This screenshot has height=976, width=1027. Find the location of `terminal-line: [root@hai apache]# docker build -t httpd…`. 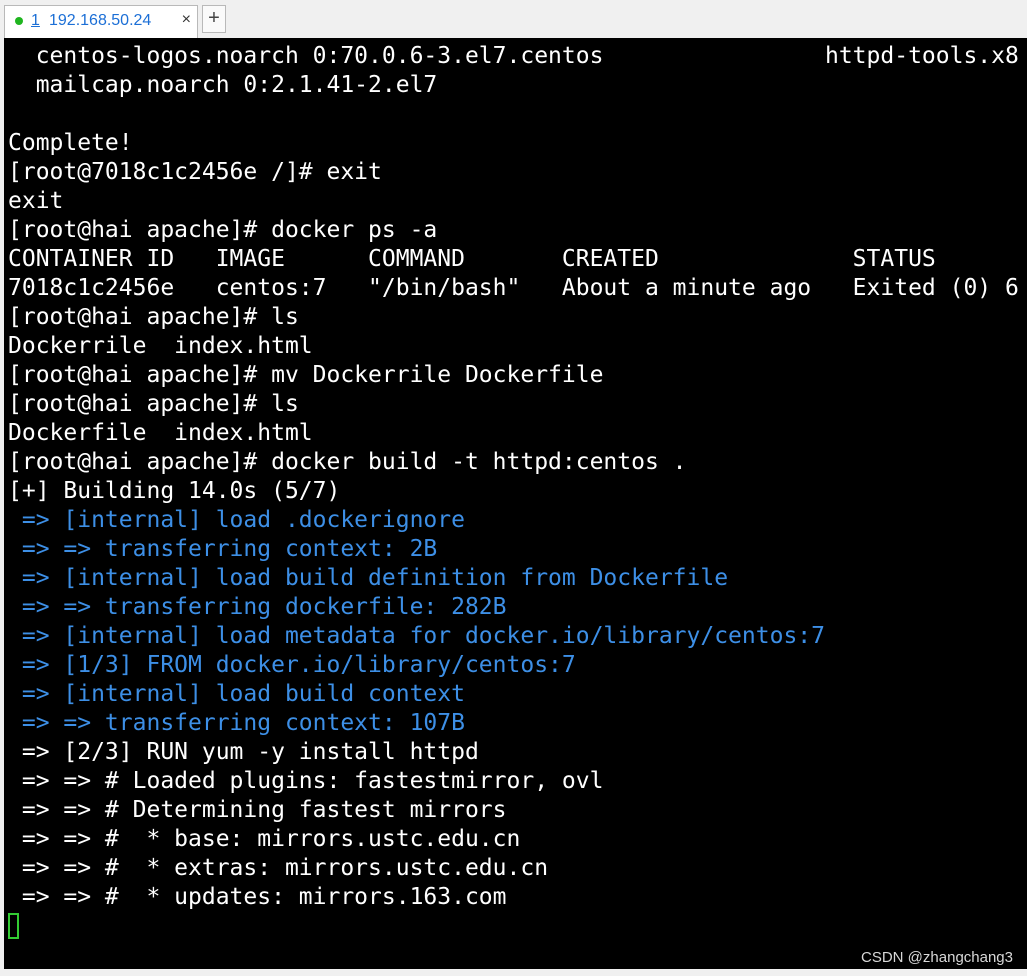

terminal-line: [root@hai apache]# docker build -t httpd… is located at coordinates (347, 462).